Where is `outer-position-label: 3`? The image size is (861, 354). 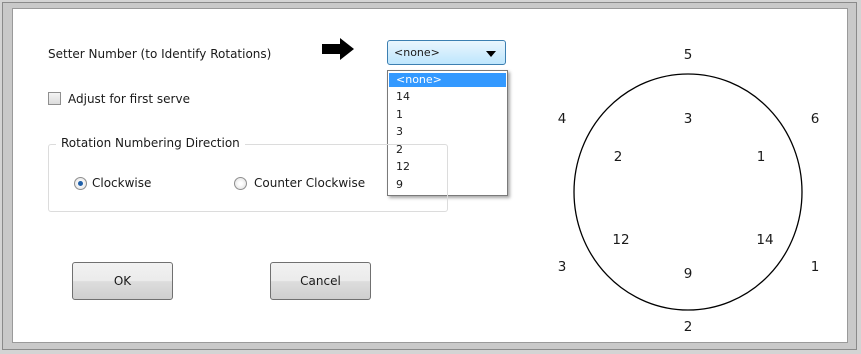
outer-position-label: 3 is located at coordinates (562, 267).